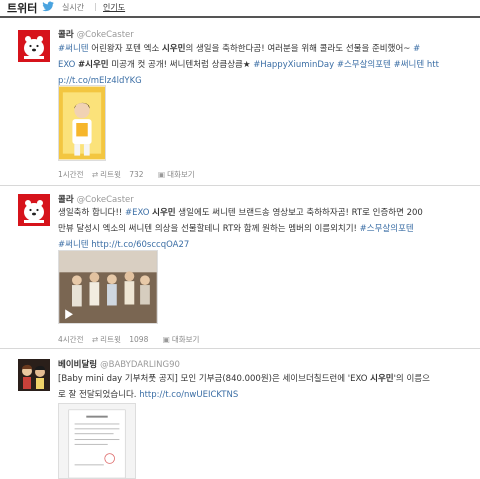 This screenshot has width=480, height=479. What do you see at coordinates (48, 6) in the screenshot?
I see `twitter-bird-icon` at bounding box center [48, 6].